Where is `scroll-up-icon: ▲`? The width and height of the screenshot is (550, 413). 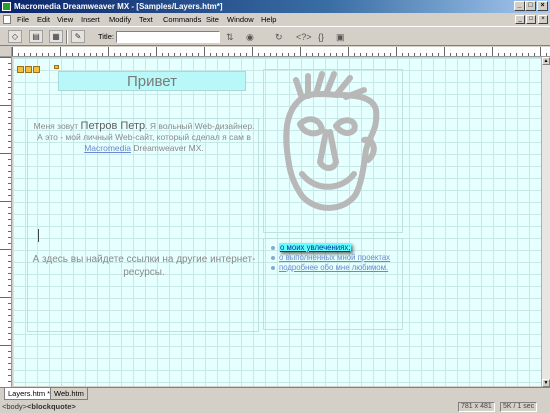
scroll-up-icon: ▲ is located at coordinates (546, 61).